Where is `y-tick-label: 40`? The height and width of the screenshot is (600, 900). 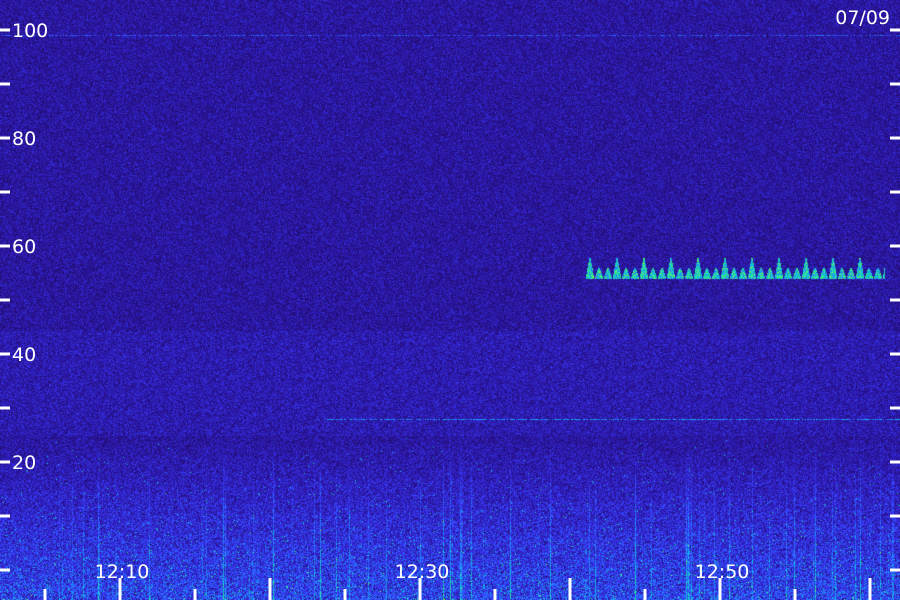 y-tick-label: 40 is located at coordinates (24, 355).